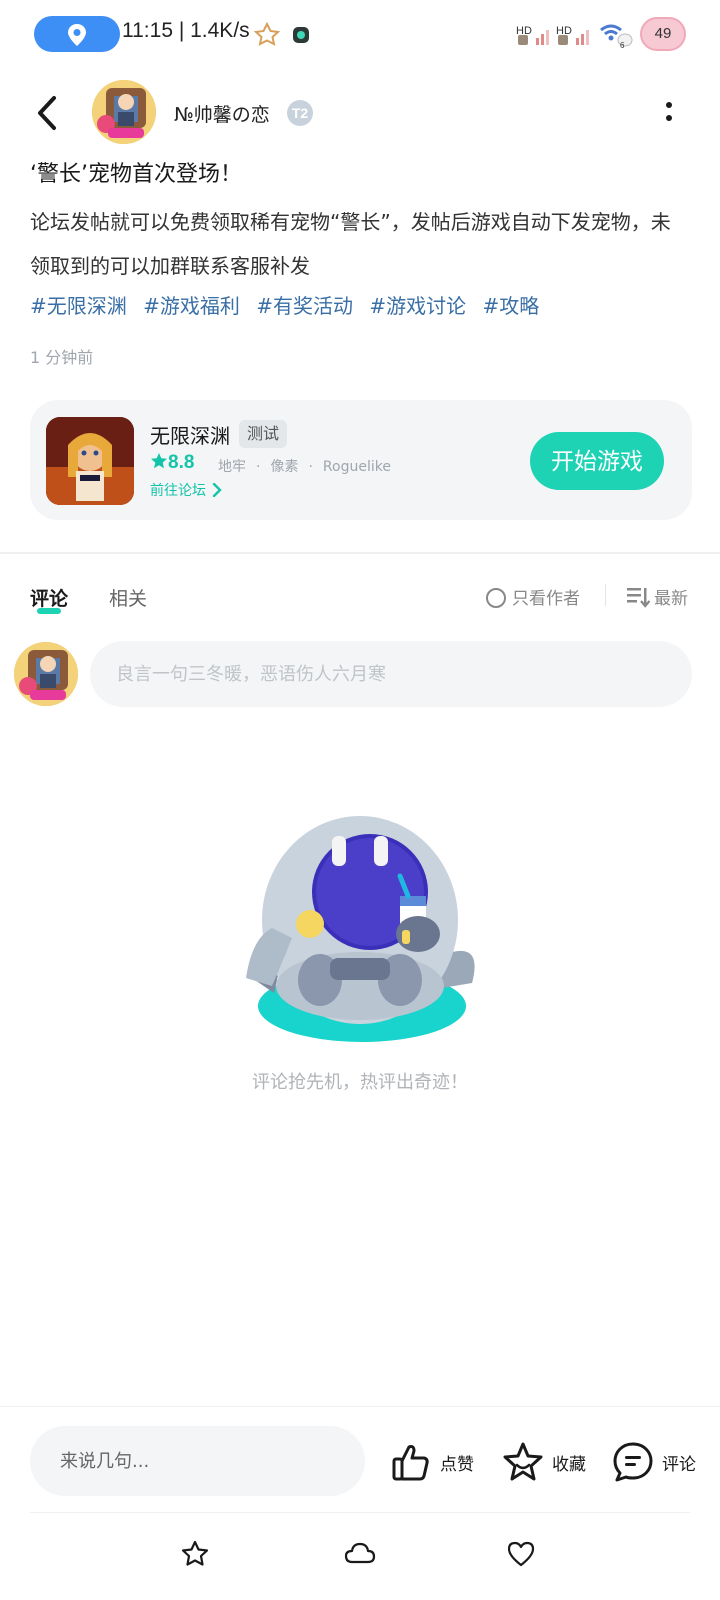  What do you see at coordinates (301, 35) in the screenshot?
I see `app-icon` at bounding box center [301, 35].